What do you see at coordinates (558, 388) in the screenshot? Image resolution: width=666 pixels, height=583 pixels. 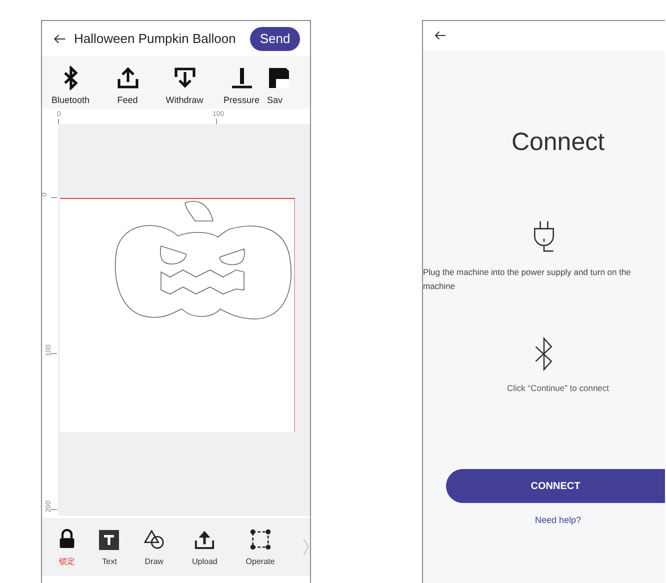 I see `instruction-text: Click “Continue” to connect` at bounding box center [558, 388].